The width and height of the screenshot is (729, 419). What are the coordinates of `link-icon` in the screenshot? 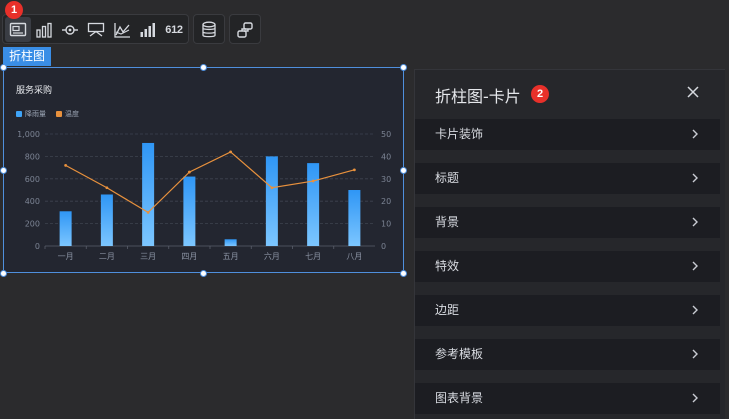 It's located at (245, 29).